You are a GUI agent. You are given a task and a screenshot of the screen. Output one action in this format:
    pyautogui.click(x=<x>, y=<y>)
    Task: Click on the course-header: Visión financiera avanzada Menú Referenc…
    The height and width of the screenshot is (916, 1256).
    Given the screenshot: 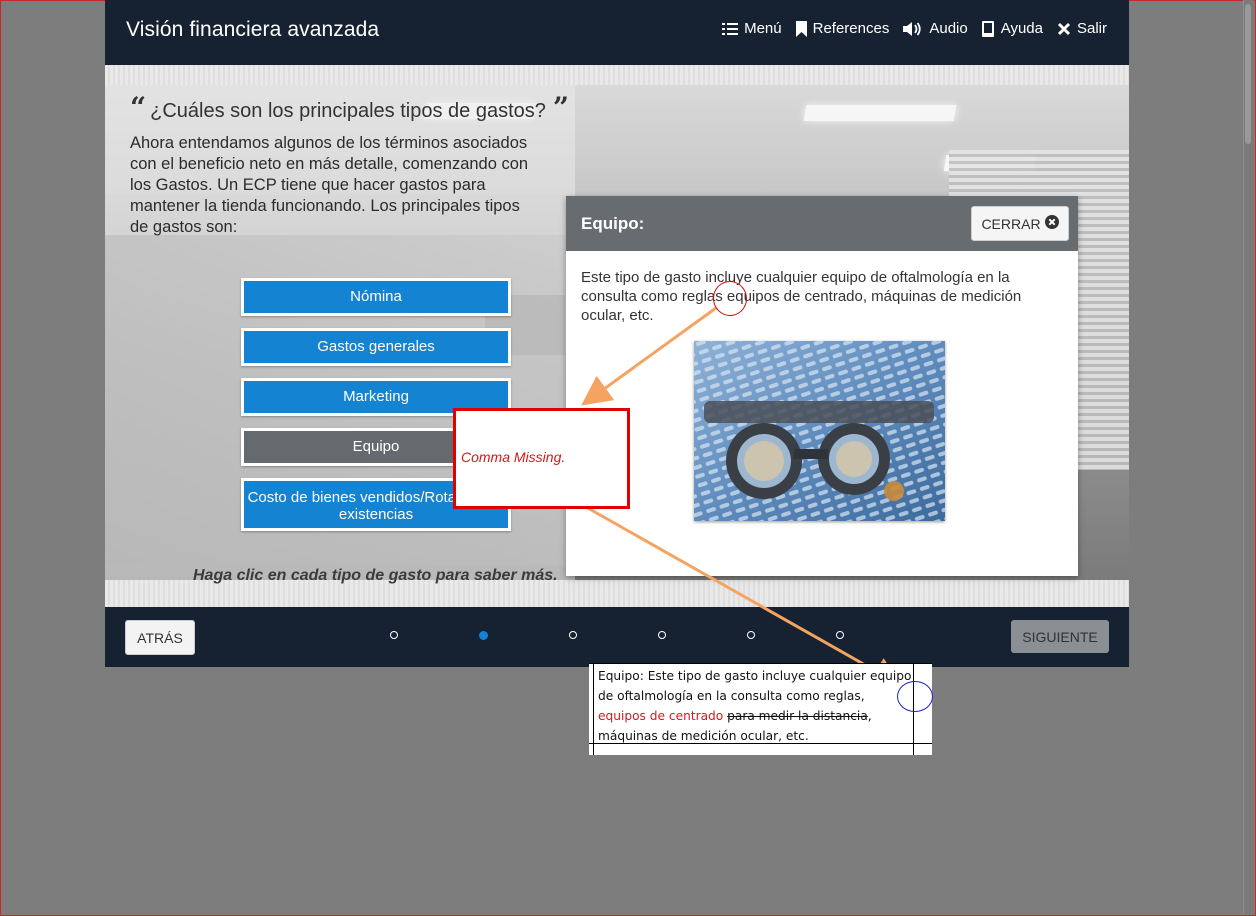 What is the action you would take?
    pyautogui.click(x=617, y=32)
    